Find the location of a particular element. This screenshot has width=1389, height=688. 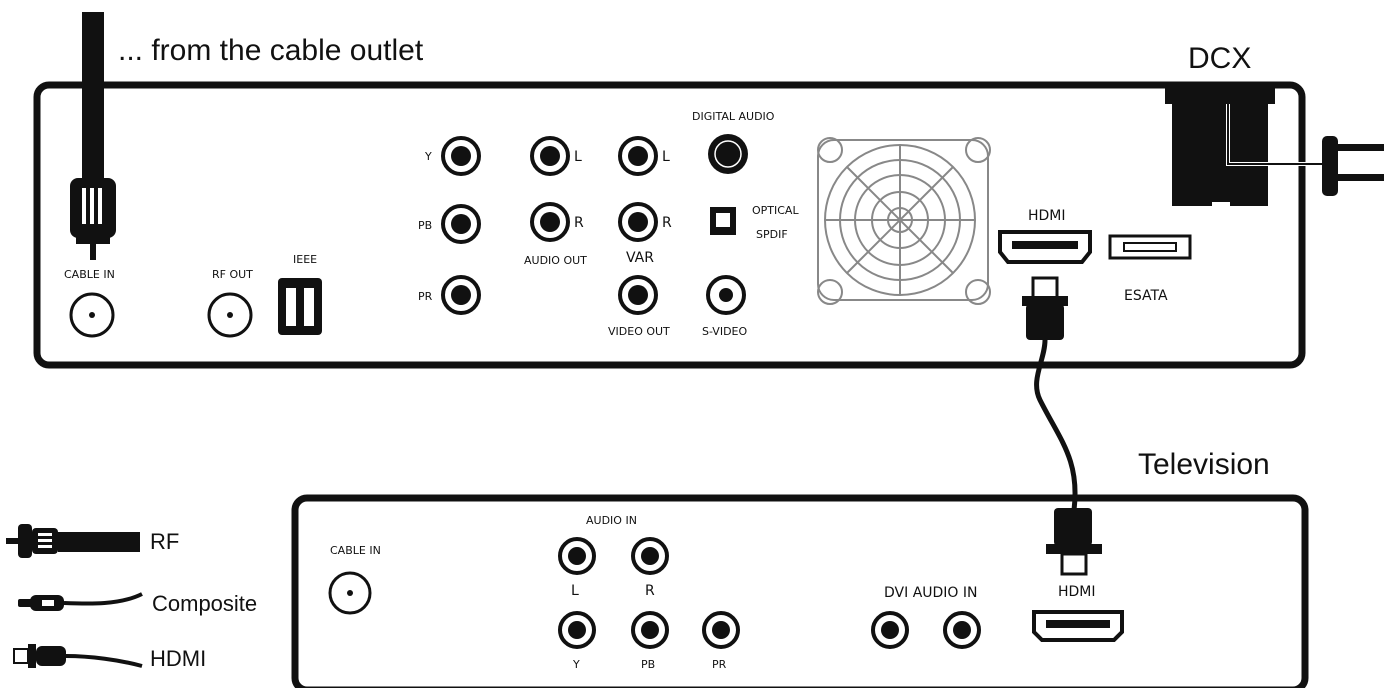

tv-title: Television is located at coordinates (1204, 464).